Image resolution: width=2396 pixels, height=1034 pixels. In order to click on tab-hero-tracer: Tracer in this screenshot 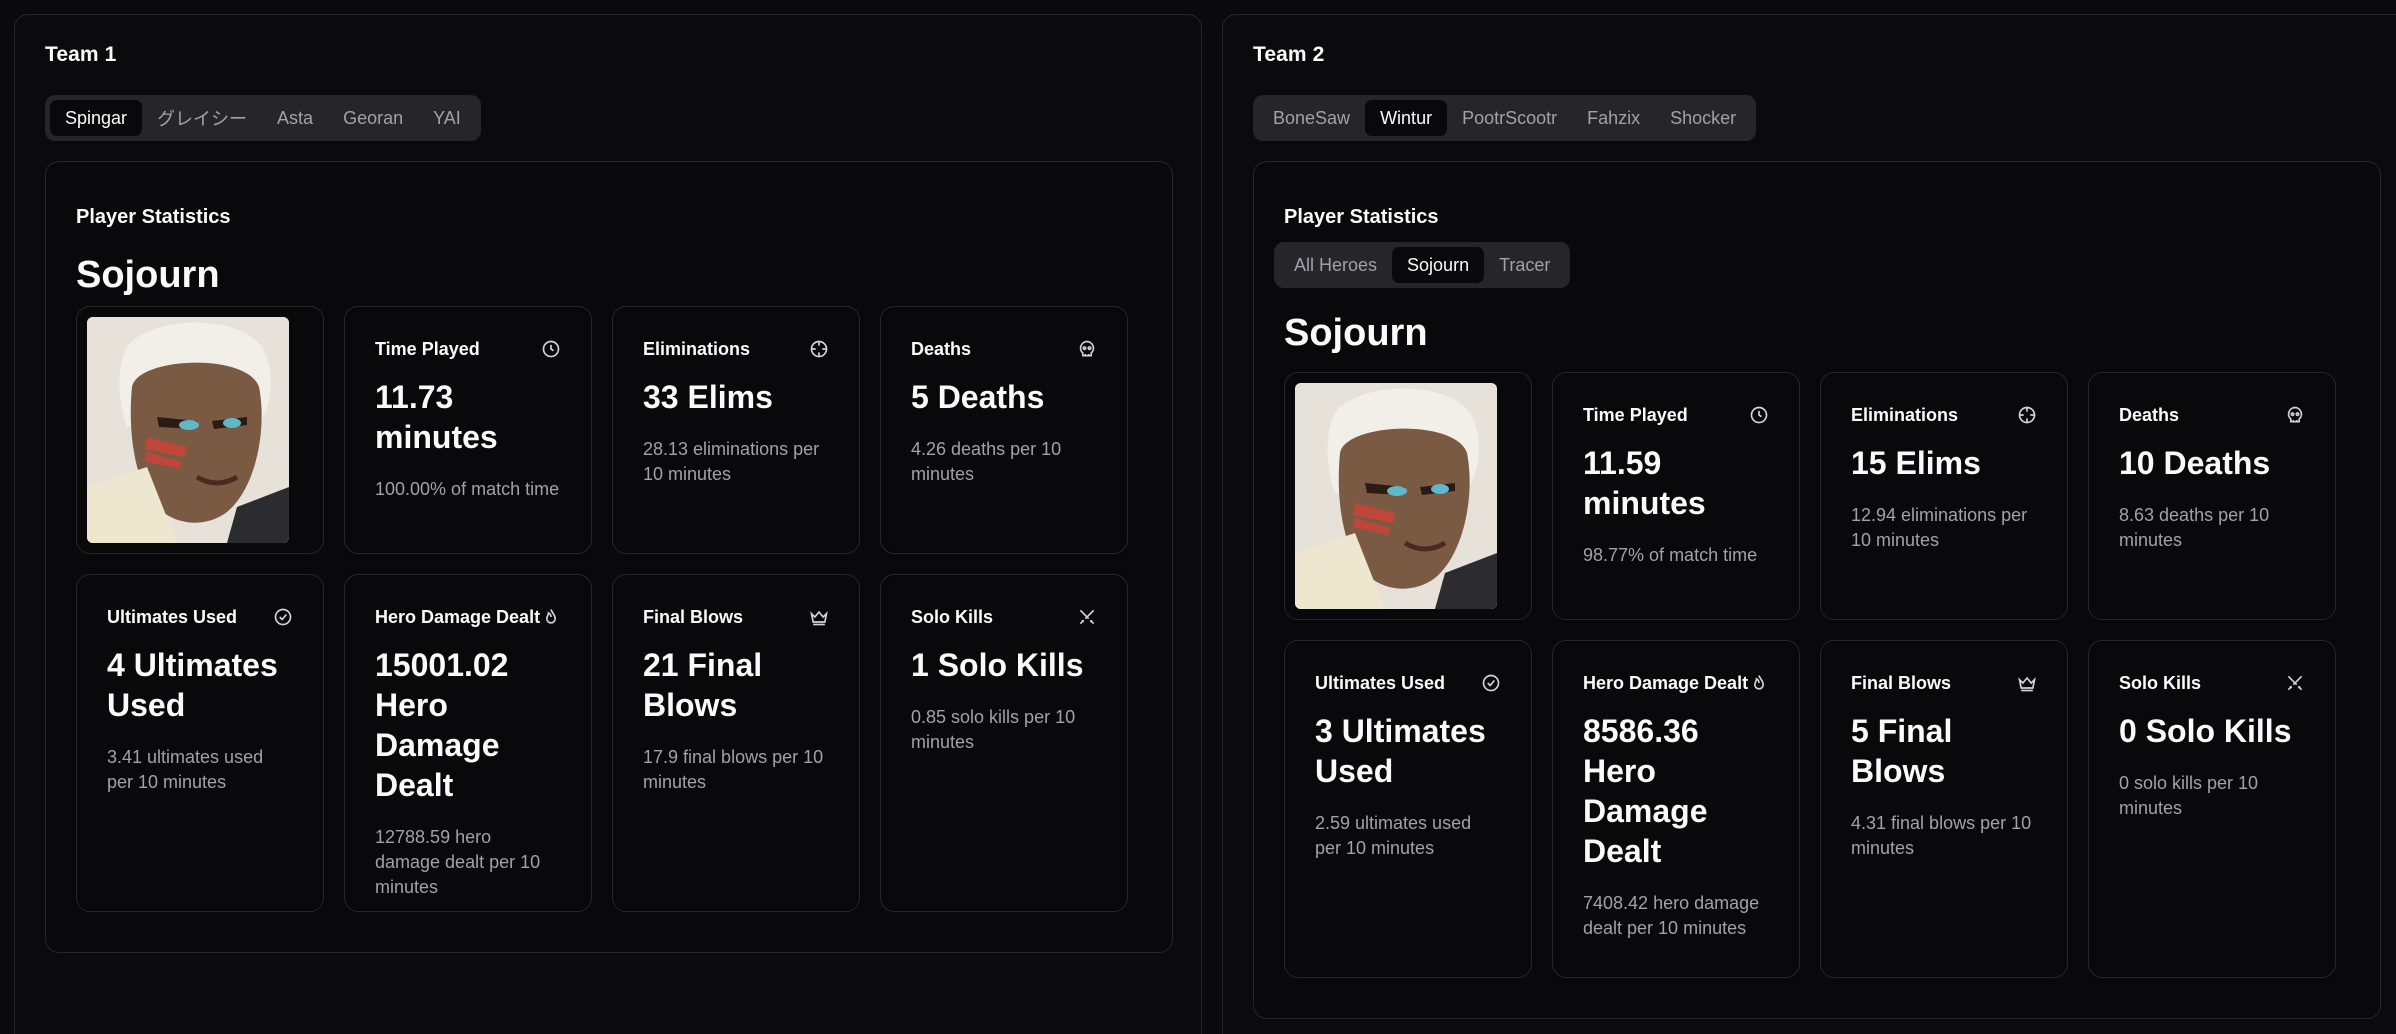, I will do `click(1524, 265)`.